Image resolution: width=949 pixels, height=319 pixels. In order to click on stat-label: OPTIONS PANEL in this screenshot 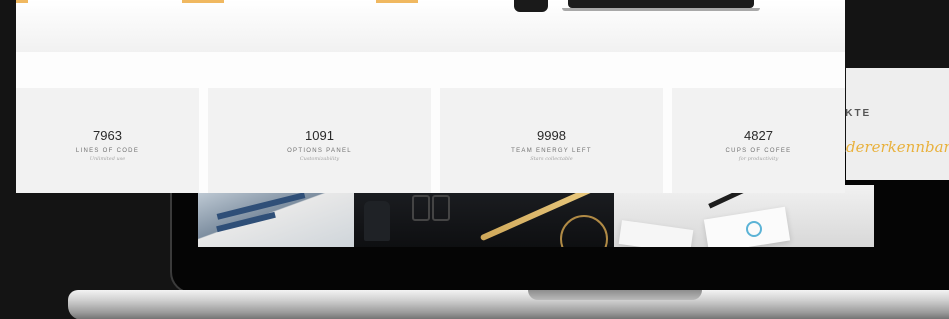, I will do `click(319, 151)`.